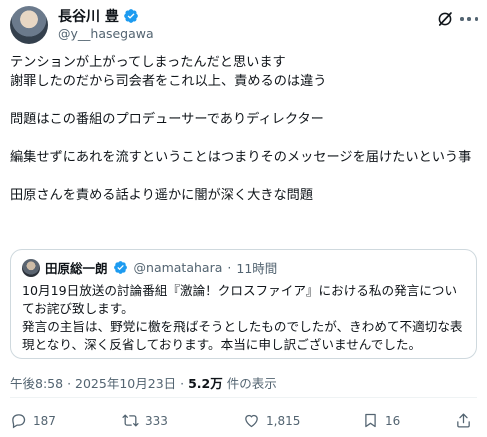 This screenshot has width=487, height=437. Describe the element at coordinates (156, 420) in the screenshot. I see `repost-count: 333` at that location.